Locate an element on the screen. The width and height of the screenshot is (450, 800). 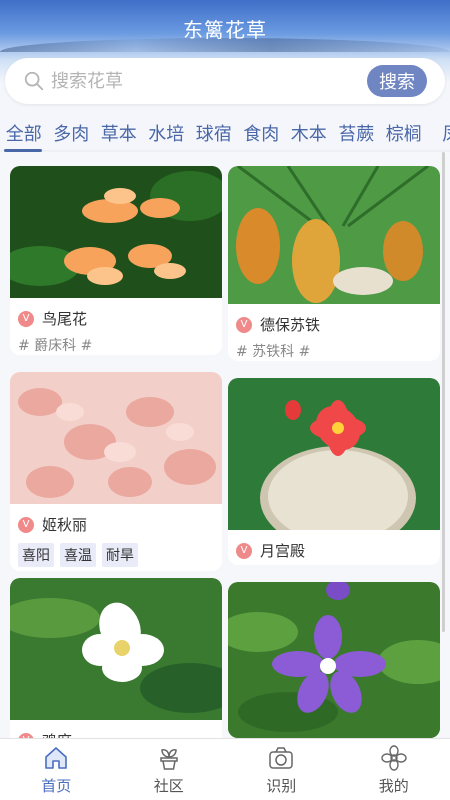
tab-carnivorous: 食肉 is located at coordinates (262, 135).